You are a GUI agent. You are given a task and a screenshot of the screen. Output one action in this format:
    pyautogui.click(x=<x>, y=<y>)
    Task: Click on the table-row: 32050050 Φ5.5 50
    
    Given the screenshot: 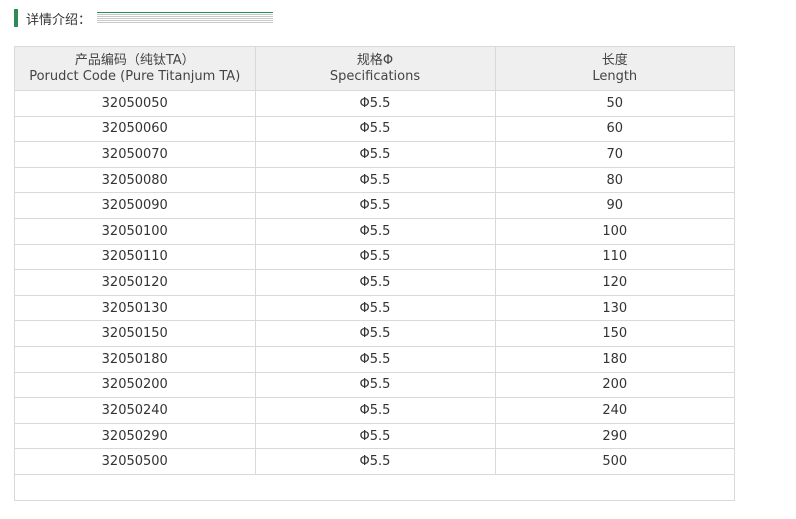 What is the action you would take?
    pyautogui.click(x=374, y=103)
    